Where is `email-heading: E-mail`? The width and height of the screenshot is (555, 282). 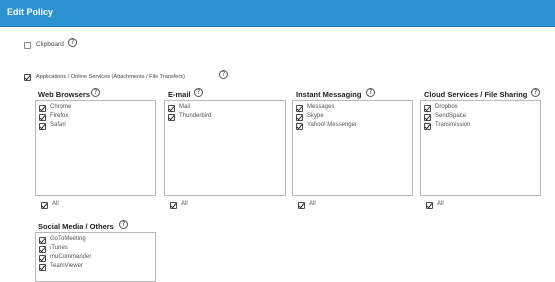 email-heading: E-mail is located at coordinates (179, 94).